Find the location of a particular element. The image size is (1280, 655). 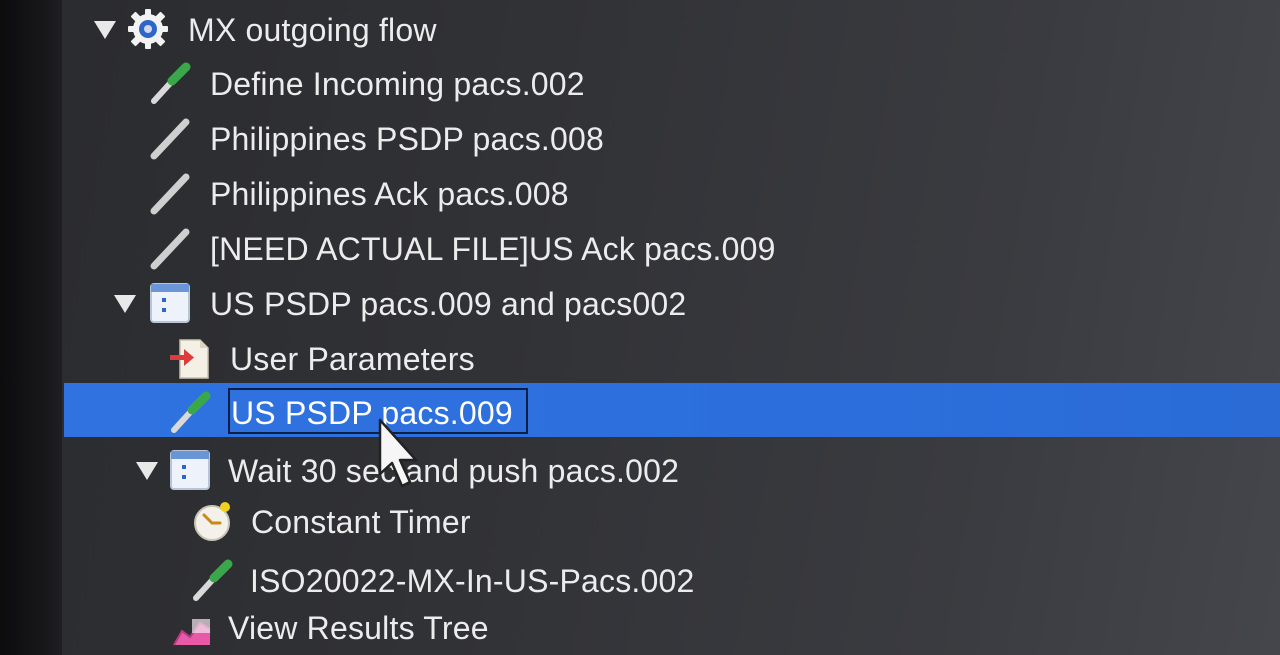

chart-icon is located at coordinates (192, 627).